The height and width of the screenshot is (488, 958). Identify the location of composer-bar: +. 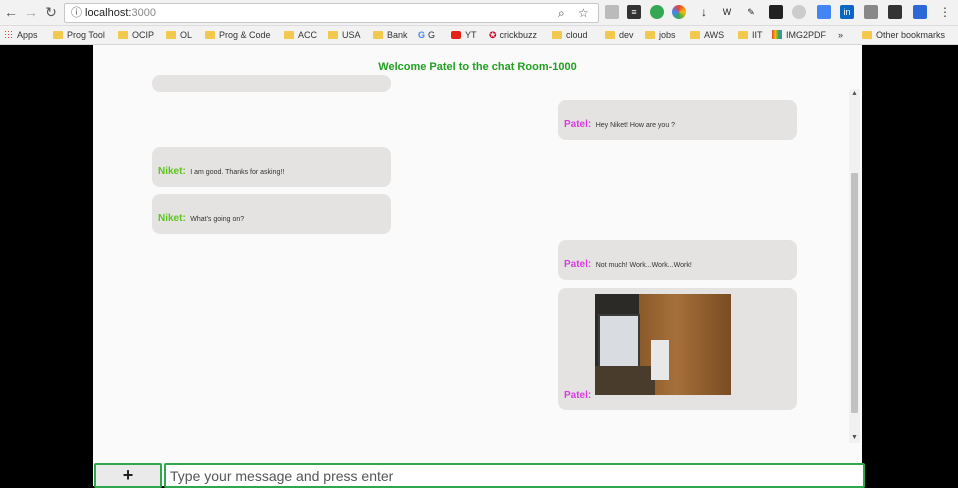
(479, 475).